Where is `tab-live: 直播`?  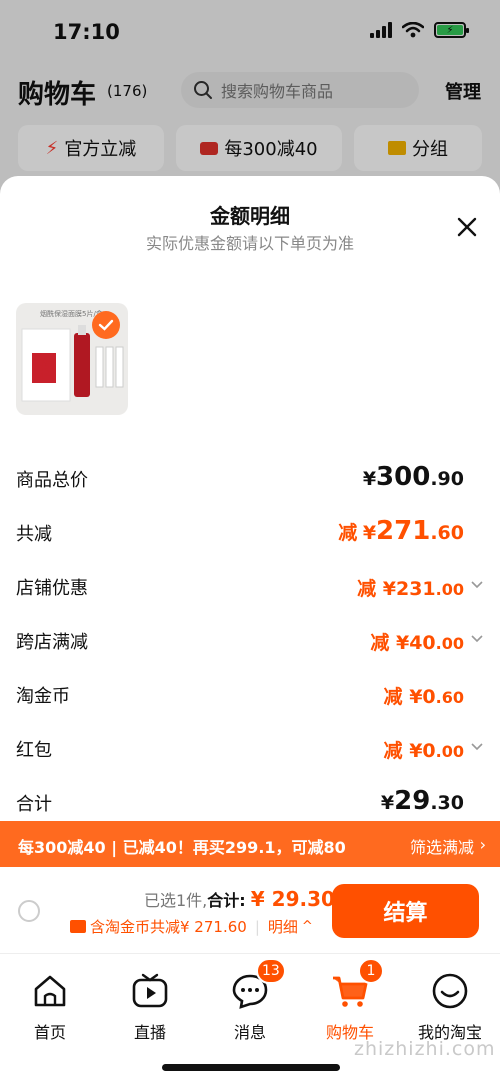
tab-live: 直播 is located at coordinates (150, 1007).